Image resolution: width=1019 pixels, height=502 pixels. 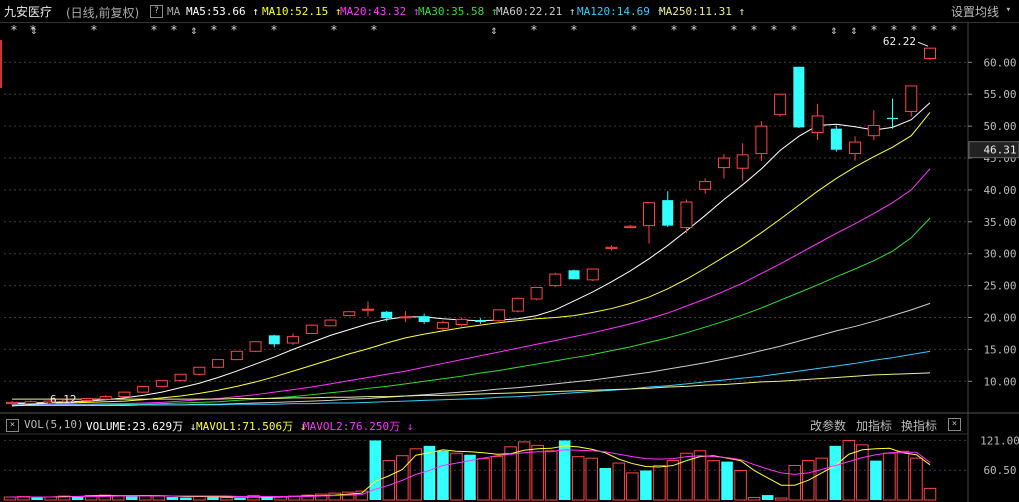 I want to click on event-marker: ⇕, so click(x=853, y=30).